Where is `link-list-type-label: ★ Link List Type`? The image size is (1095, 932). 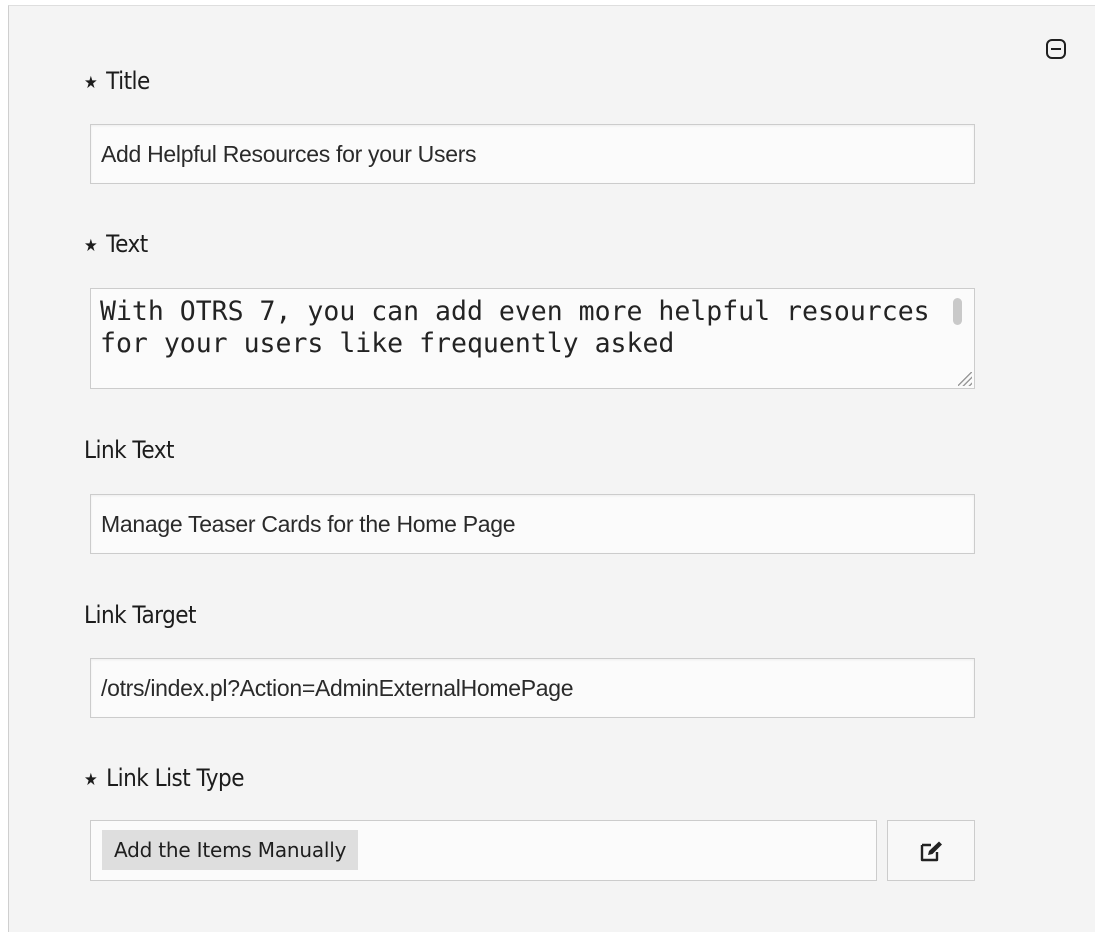
link-list-type-label: ★ Link List Type is located at coordinates (164, 779).